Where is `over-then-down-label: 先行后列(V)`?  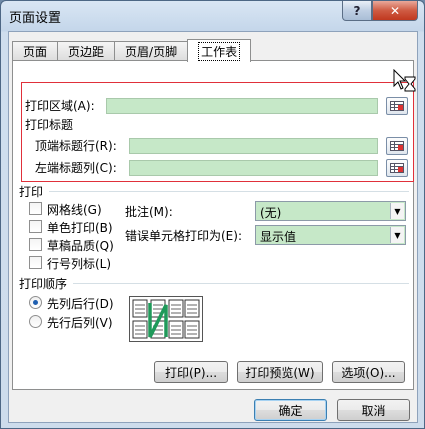
over-then-down-label: 先行后列(V) is located at coordinates (80, 323).